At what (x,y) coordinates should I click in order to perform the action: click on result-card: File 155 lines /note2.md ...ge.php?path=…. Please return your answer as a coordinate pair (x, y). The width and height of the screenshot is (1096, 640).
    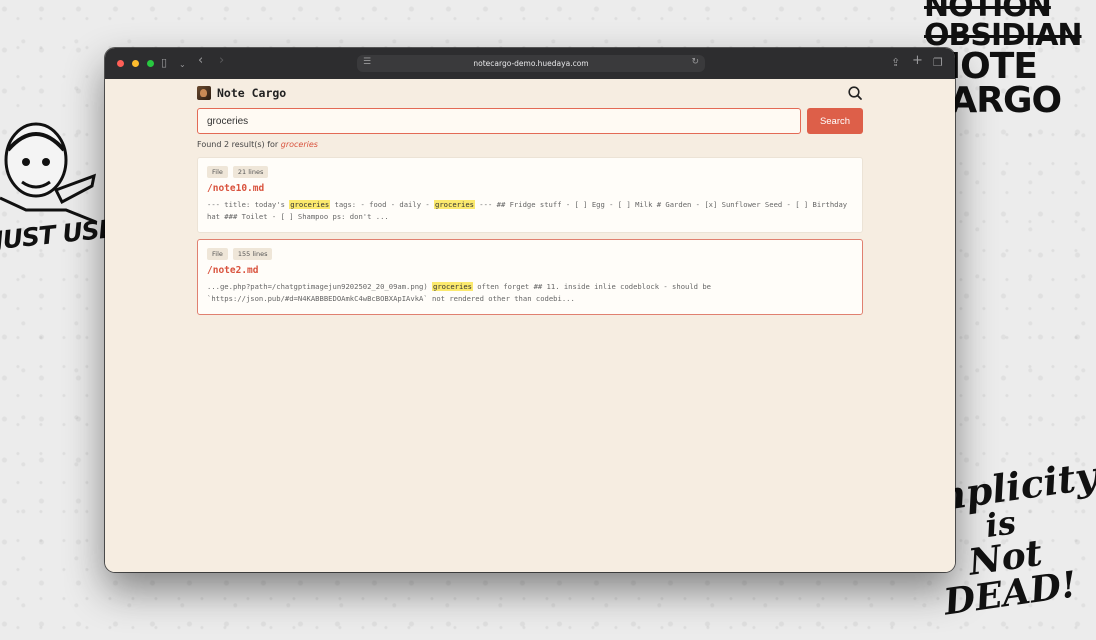
    Looking at the image, I should click on (530, 277).